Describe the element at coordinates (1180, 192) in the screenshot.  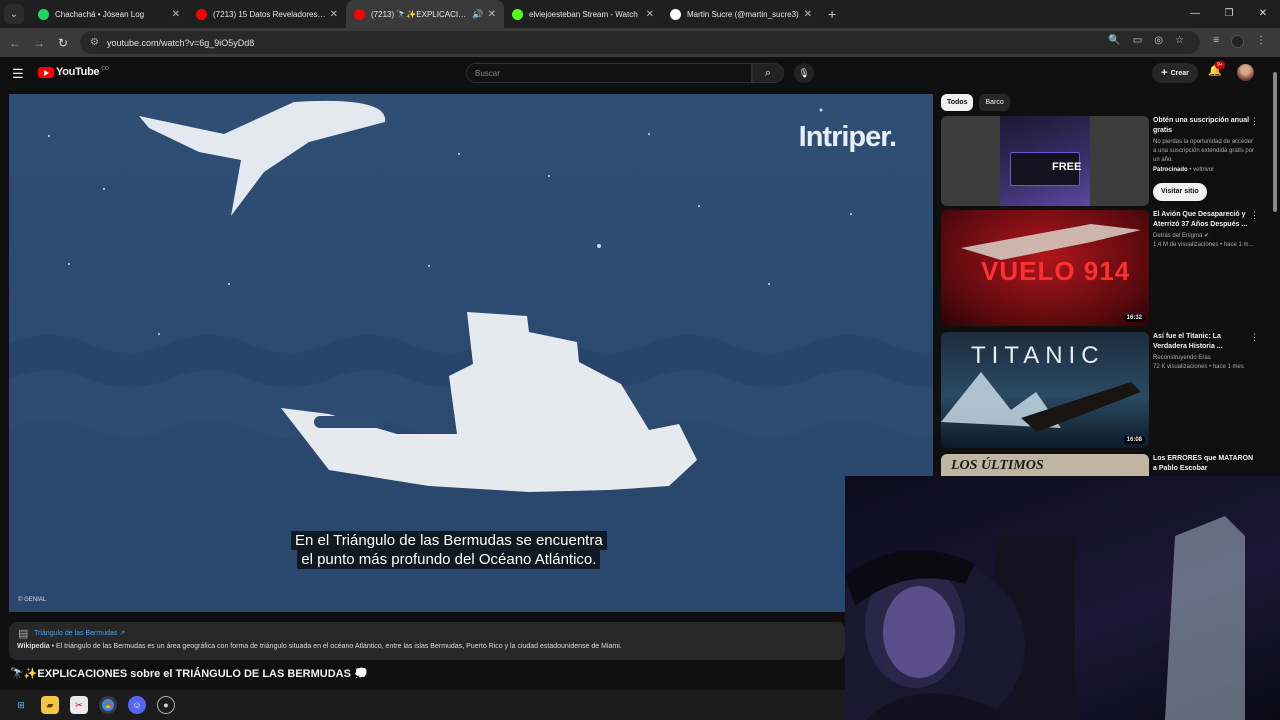
I see `visit-site-button: Visitar sitio` at that location.